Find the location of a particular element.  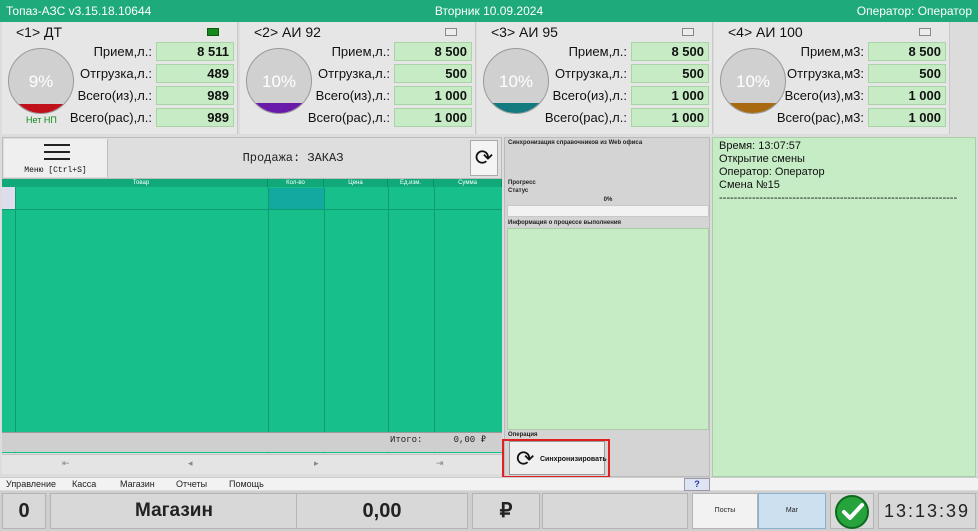

row-divider is located at coordinates (252, 209).